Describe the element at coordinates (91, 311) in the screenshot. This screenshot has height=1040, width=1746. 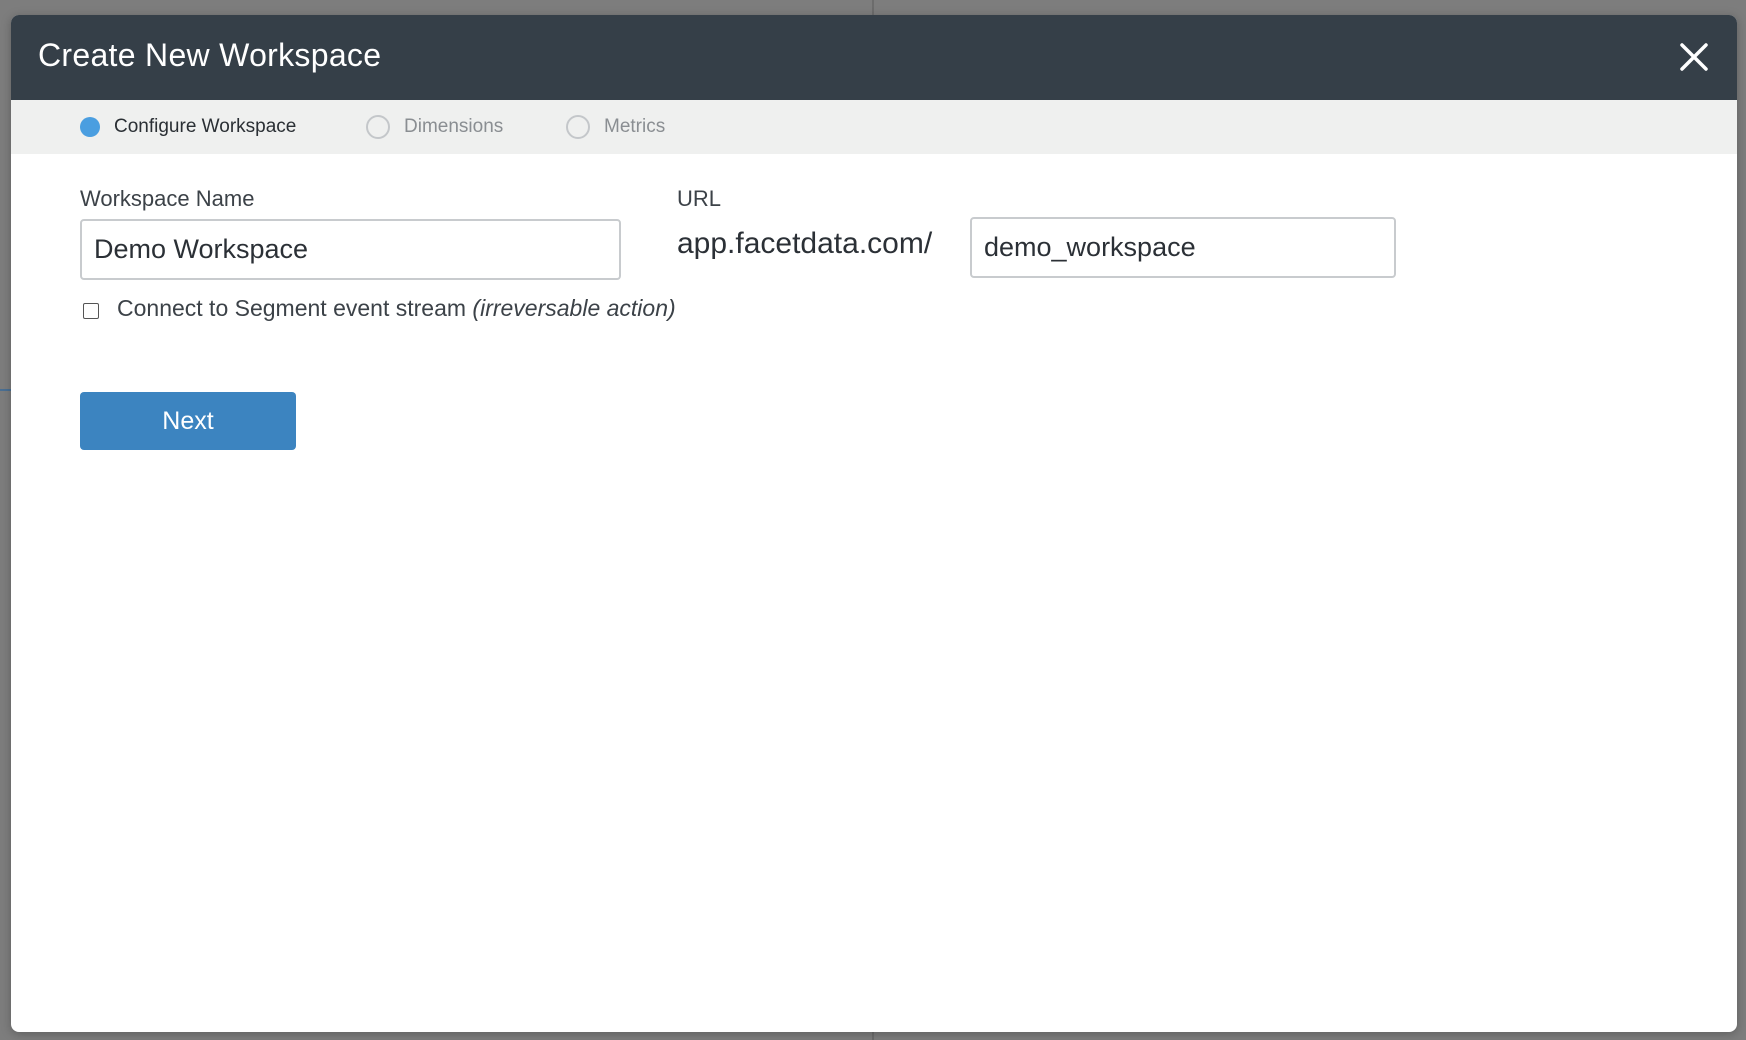
I see `segment-checkbox` at that location.